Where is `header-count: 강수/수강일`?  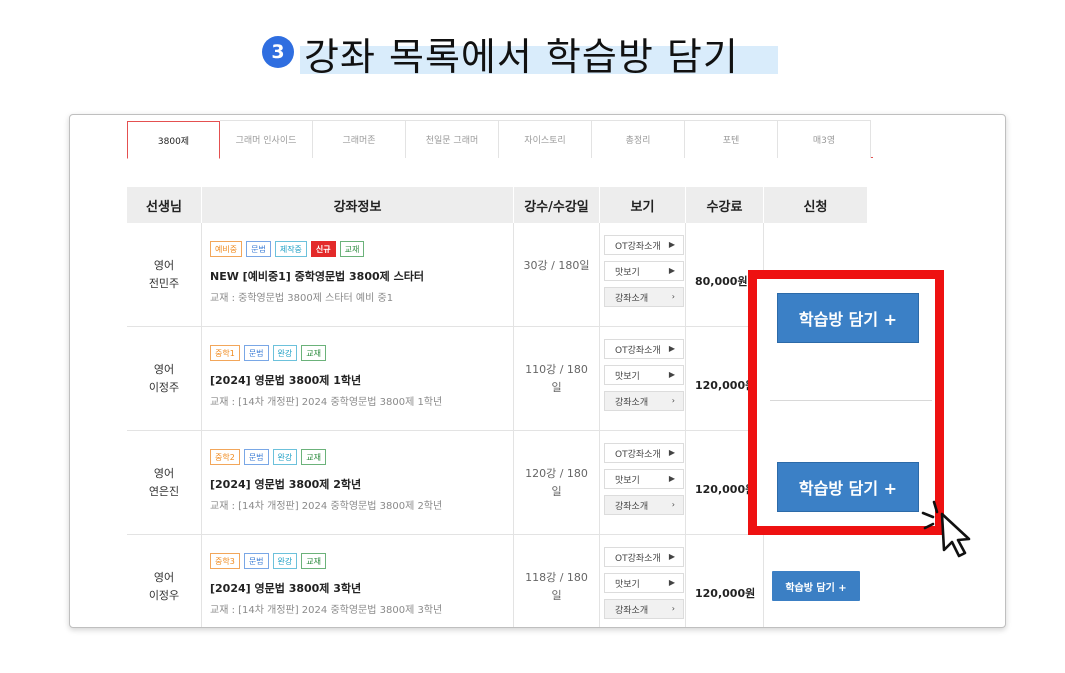
header-count: 강수/수강일 is located at coordinates (557, 205).